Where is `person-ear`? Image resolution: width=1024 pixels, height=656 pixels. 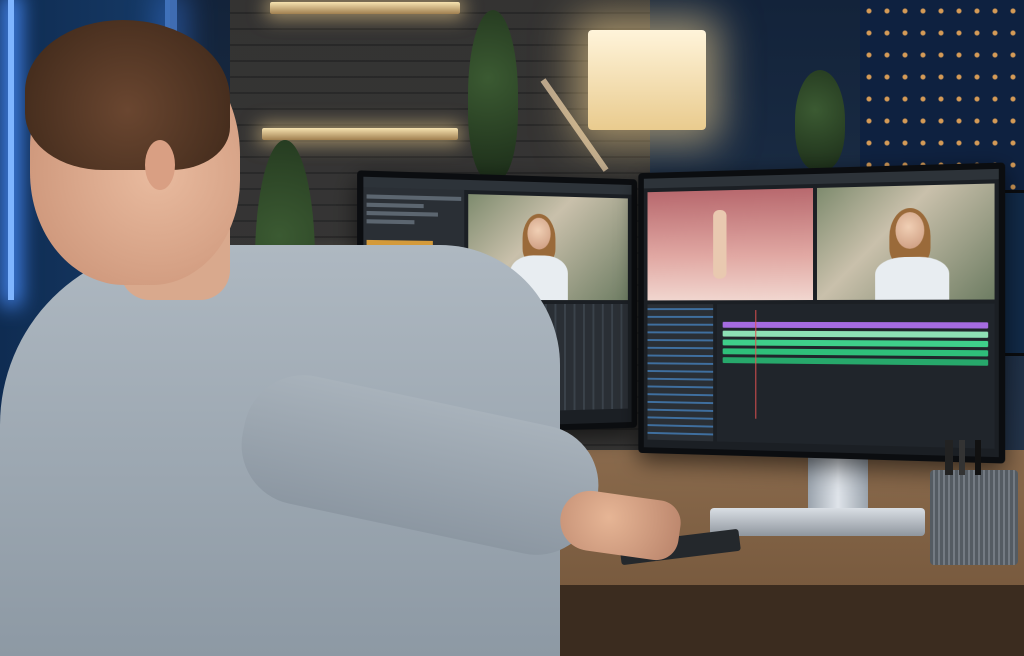 person-ear is located at coordinates (160, 165).